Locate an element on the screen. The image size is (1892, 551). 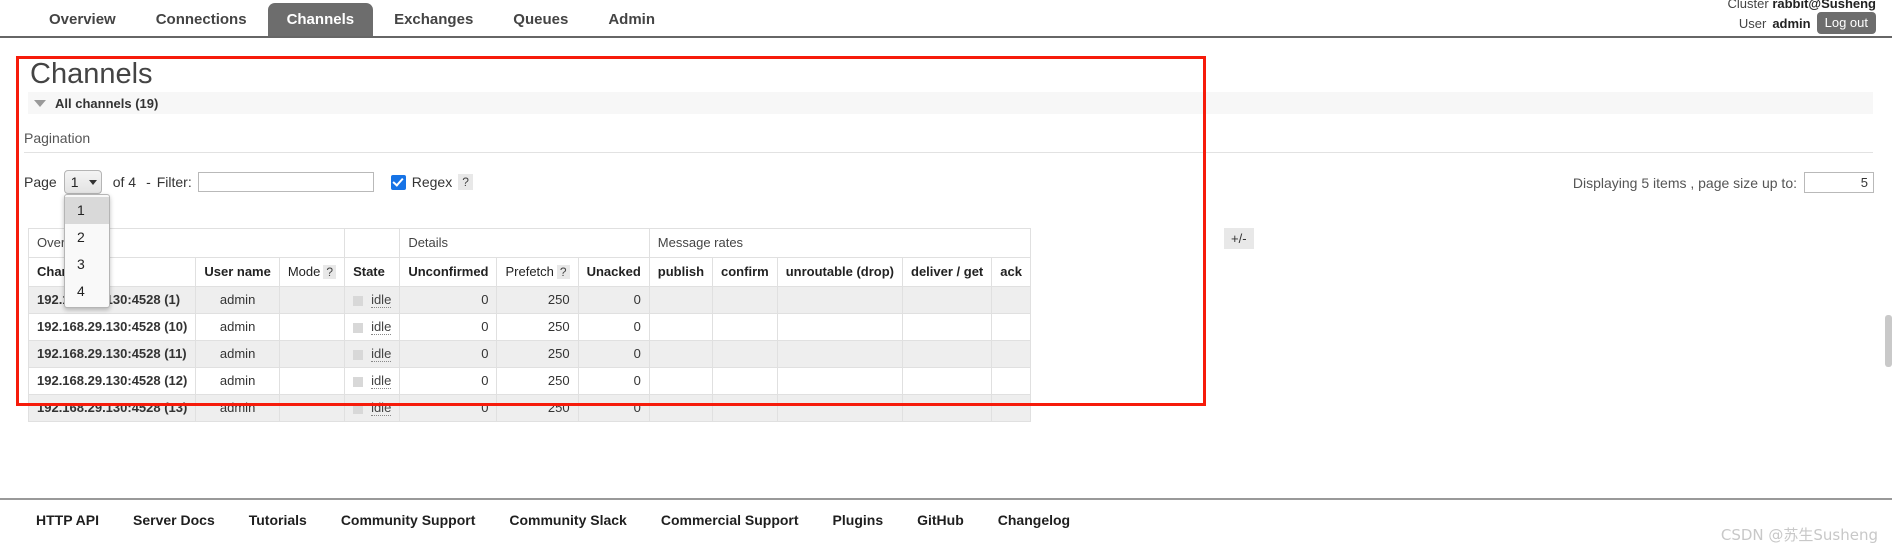
header-label: State is located at coordinates (369, 271).